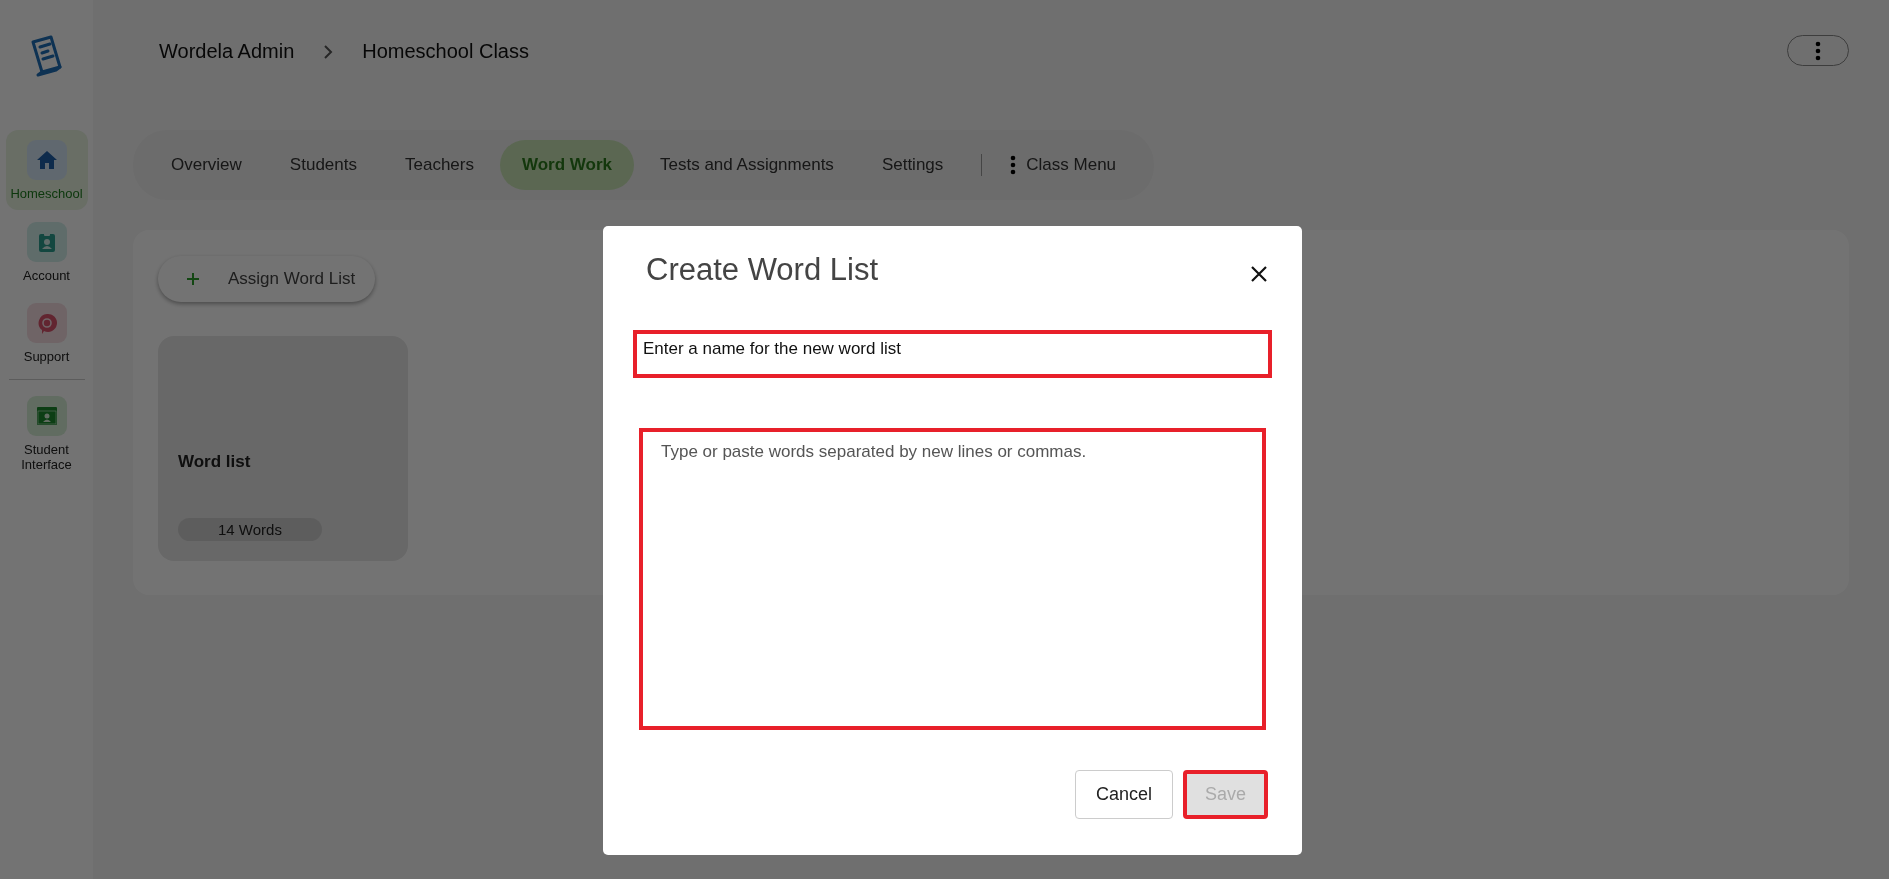  Describe the element at coordinates (227, 51) in the screenshot. I see `breadcrumb-item: Wordela Admin` at that location.